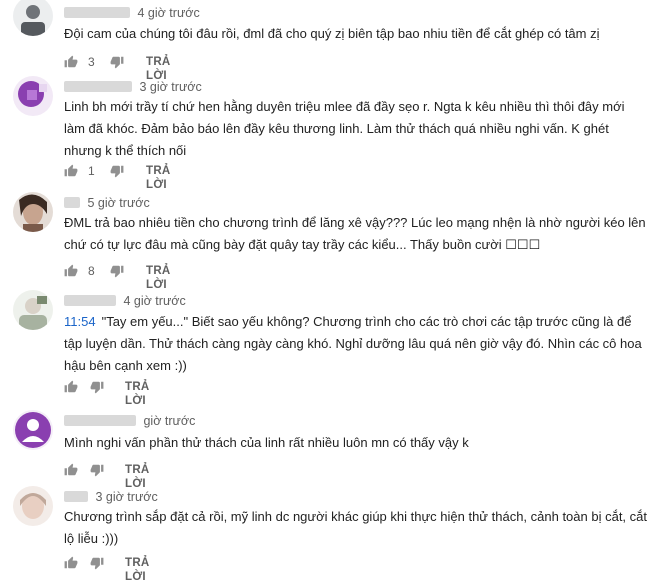 Image resolution: width=660 pixels, height=586 pixels. I want to click on comment-time: giờ trước, so click(169, 421).